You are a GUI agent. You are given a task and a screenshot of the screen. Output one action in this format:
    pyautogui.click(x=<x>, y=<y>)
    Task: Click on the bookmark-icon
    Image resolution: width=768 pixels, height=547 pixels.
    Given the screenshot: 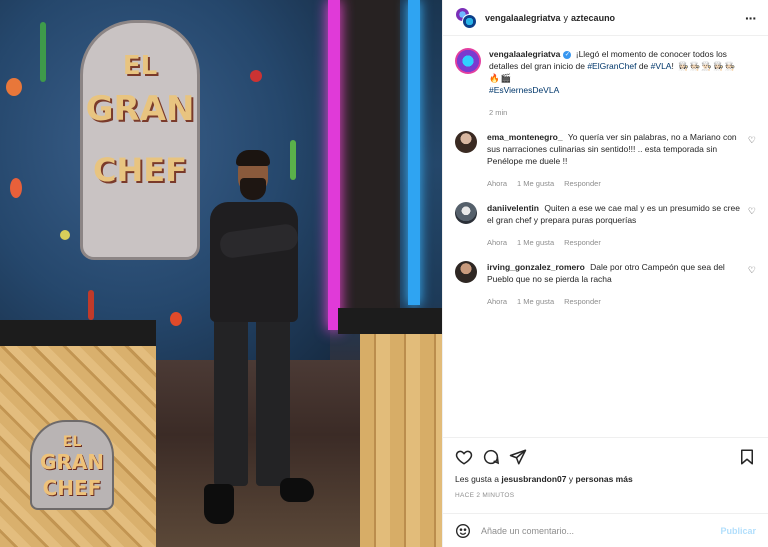 What is the action you would take?
    pyautogui.click(x=747, y=457)
    